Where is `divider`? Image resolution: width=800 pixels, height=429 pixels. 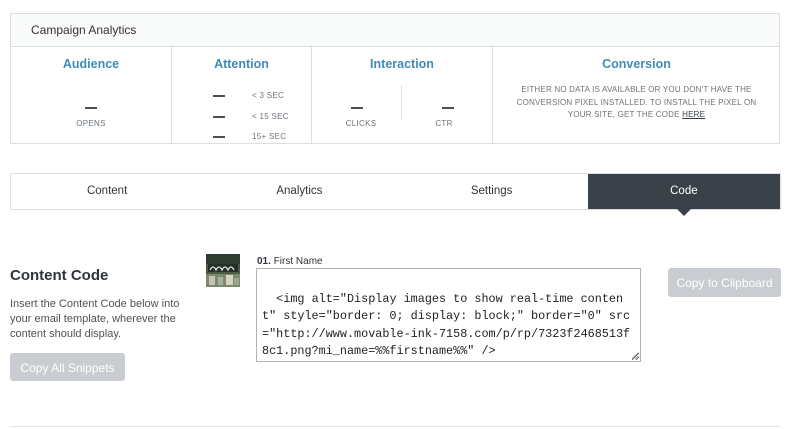
divider is located at coordinates (395, 426).